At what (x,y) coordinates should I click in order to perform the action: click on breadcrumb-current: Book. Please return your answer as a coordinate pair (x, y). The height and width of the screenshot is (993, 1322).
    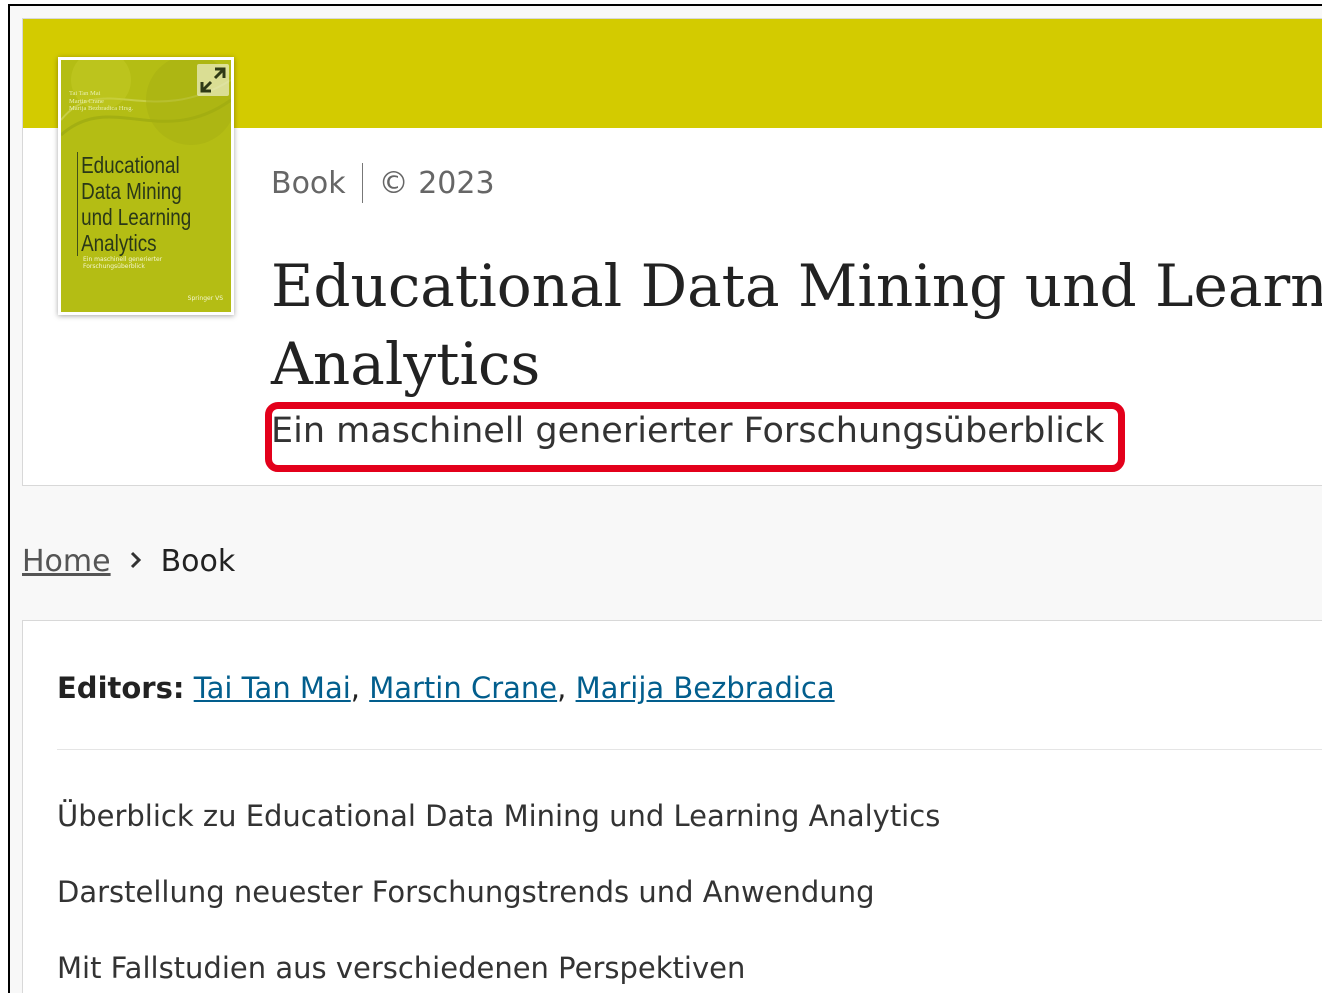
    Looking at the image, I should click on (198, 561).